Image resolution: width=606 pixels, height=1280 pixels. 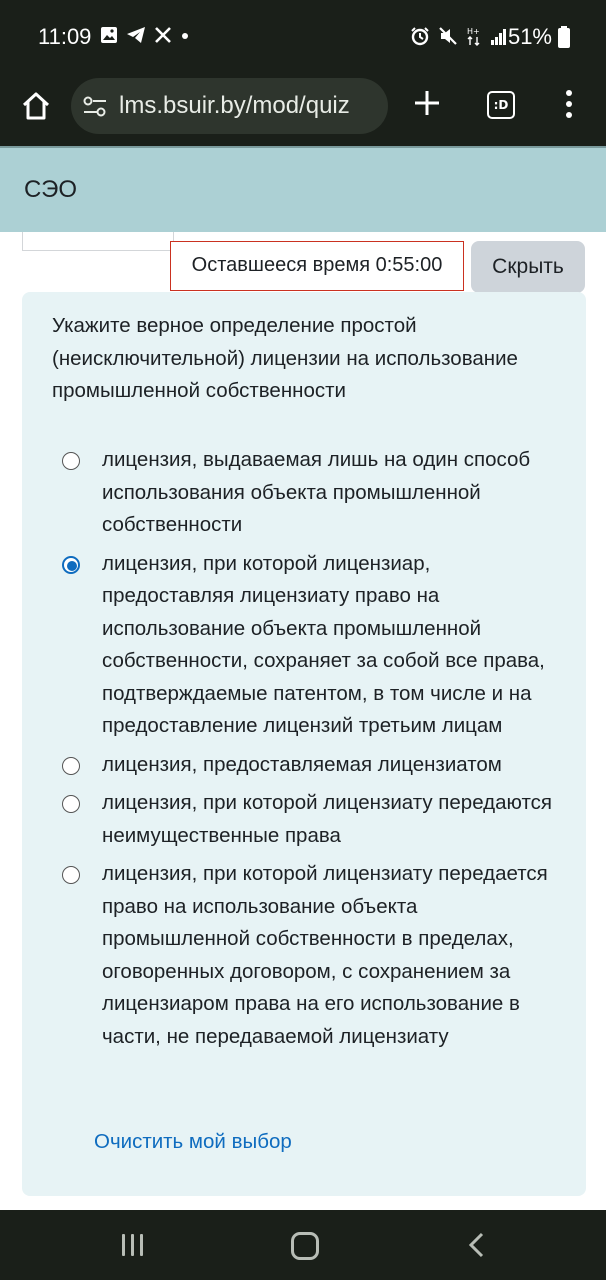 I want to click on system-nav-bar, so click(x=303, y=1245).